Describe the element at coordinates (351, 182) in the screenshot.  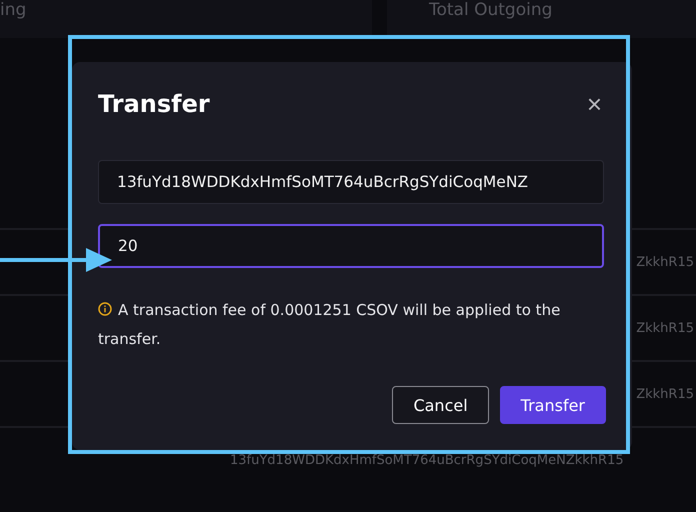
I see `address-field: 13fuYd18WDDKdxHmfSoMT764uBcrRgSYdiCoqMeNZ` at that location.